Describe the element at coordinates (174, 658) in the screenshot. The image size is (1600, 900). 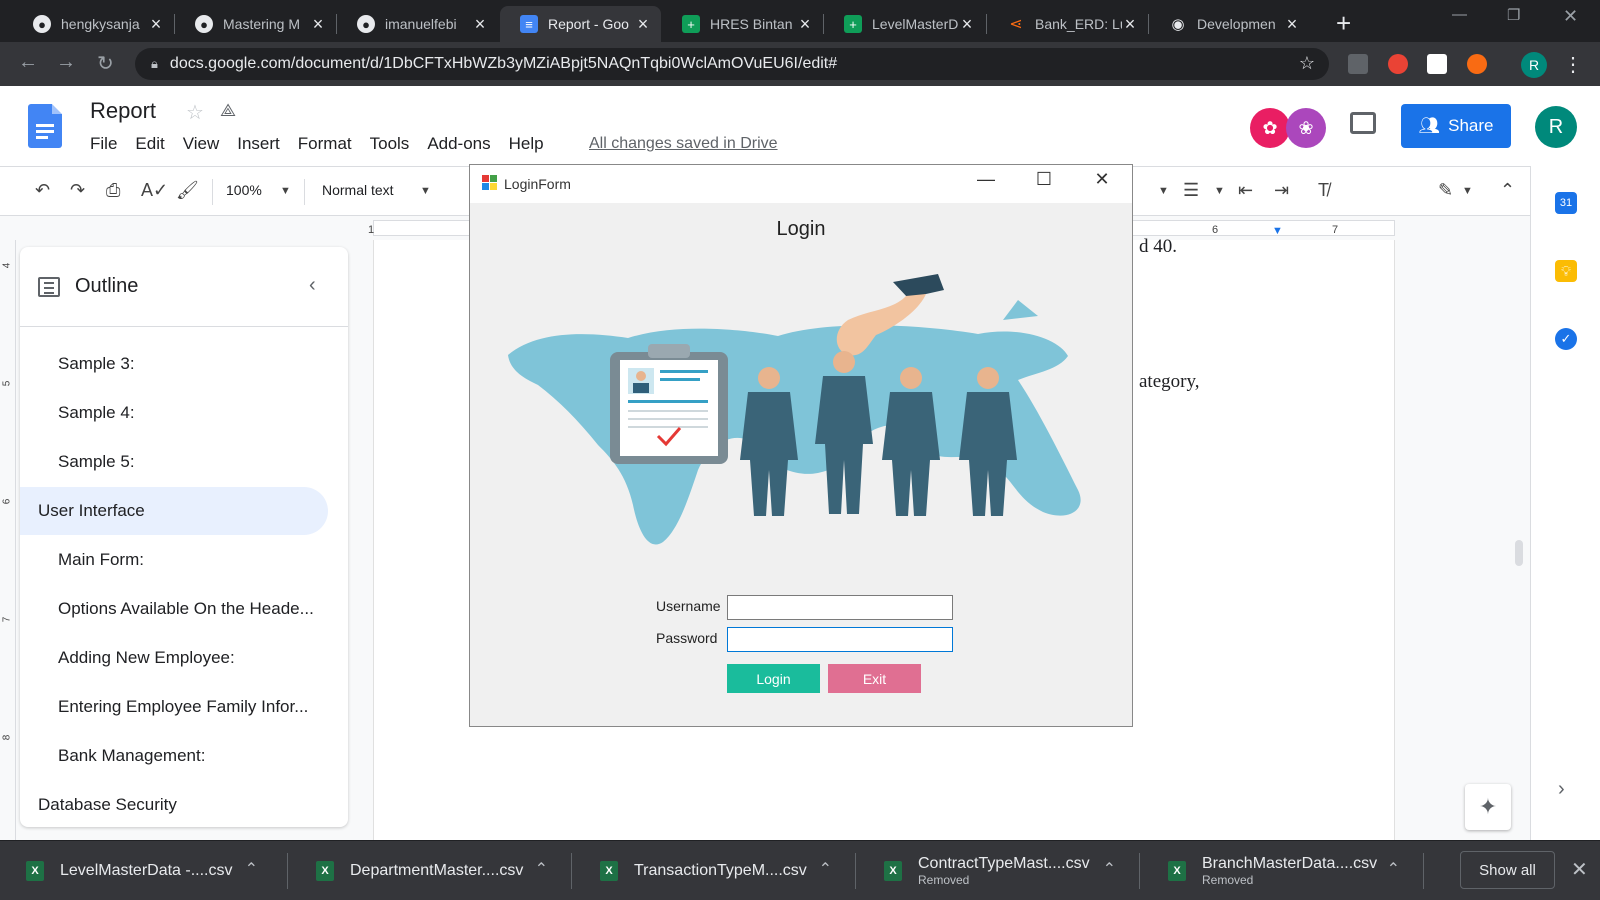
I see `outline-item: Adding New Employee:` at that location.